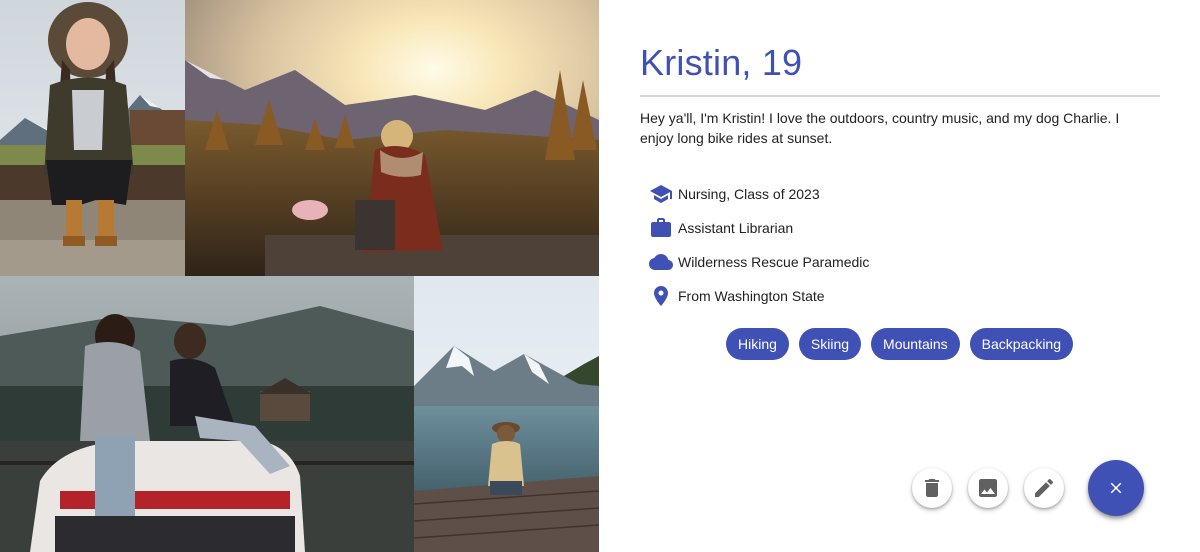 This screenshot has width=1200, height=552. I want to click on pencil-icon, so click(1044, 487).